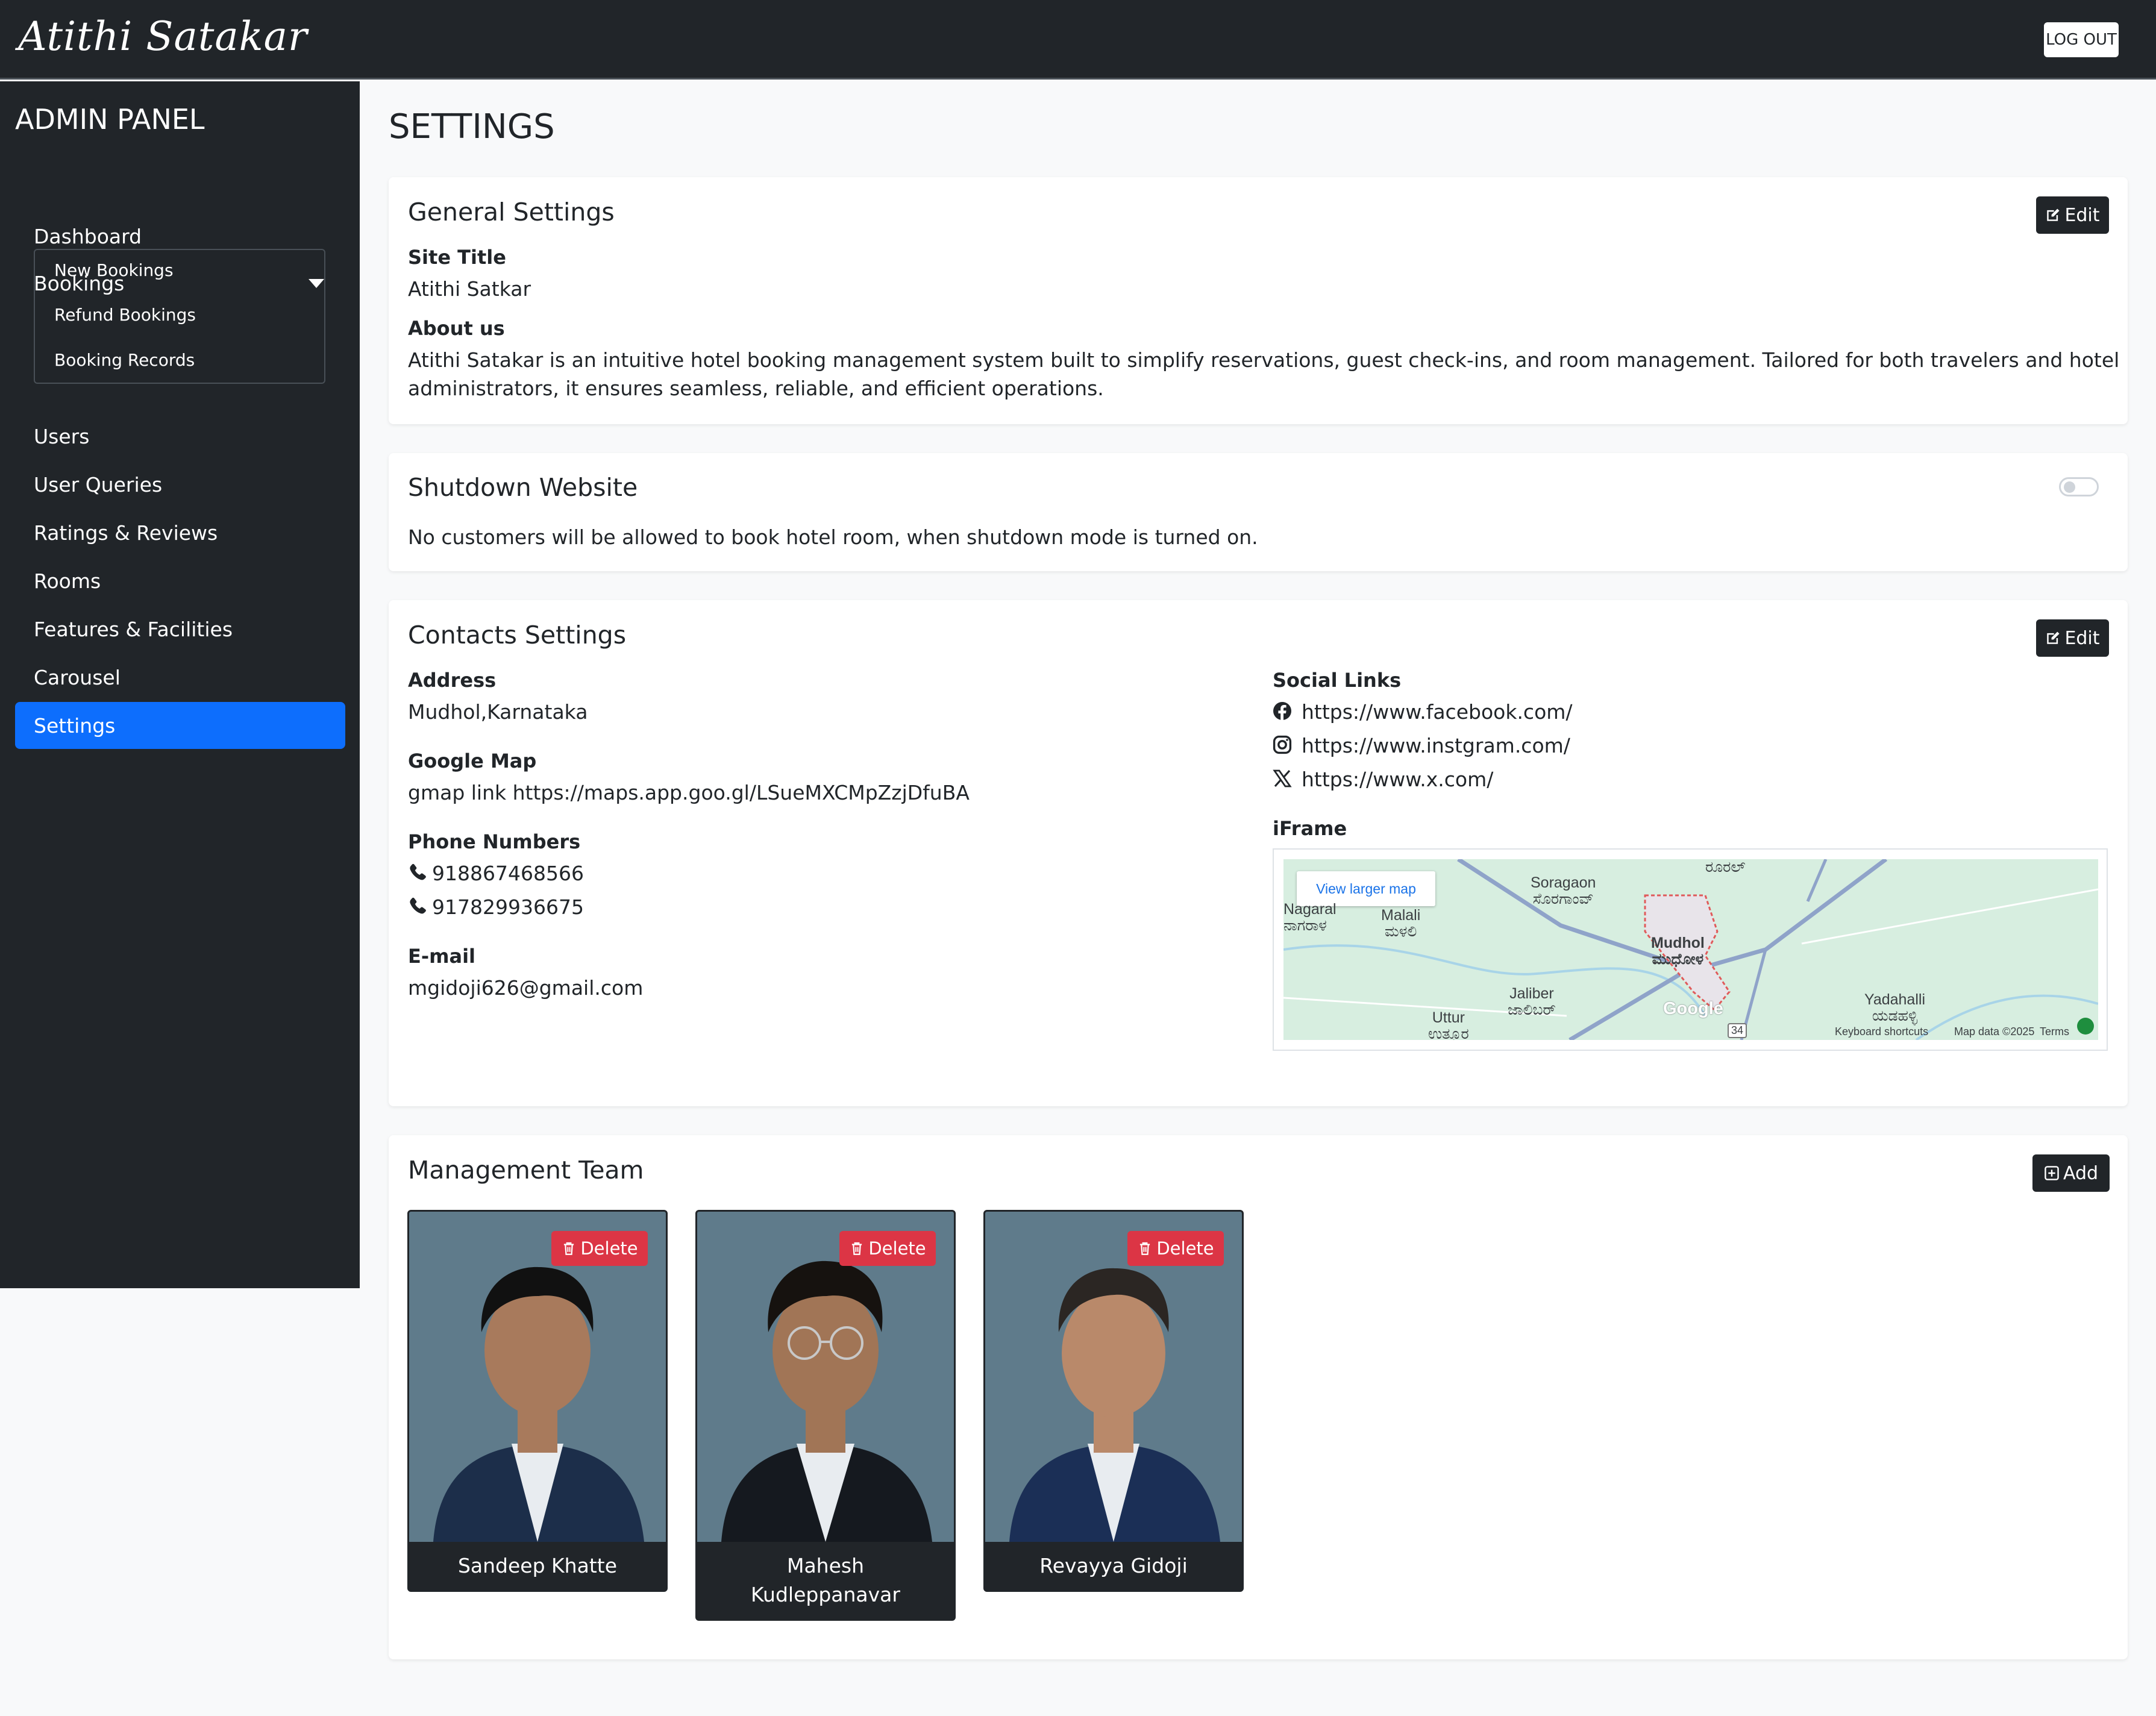  What do you see at coordinates (1113, 1401) in the screenshot?
I see `team-member-card: Delete Revayya Gidoji` at bounding box center [1113, 1401].